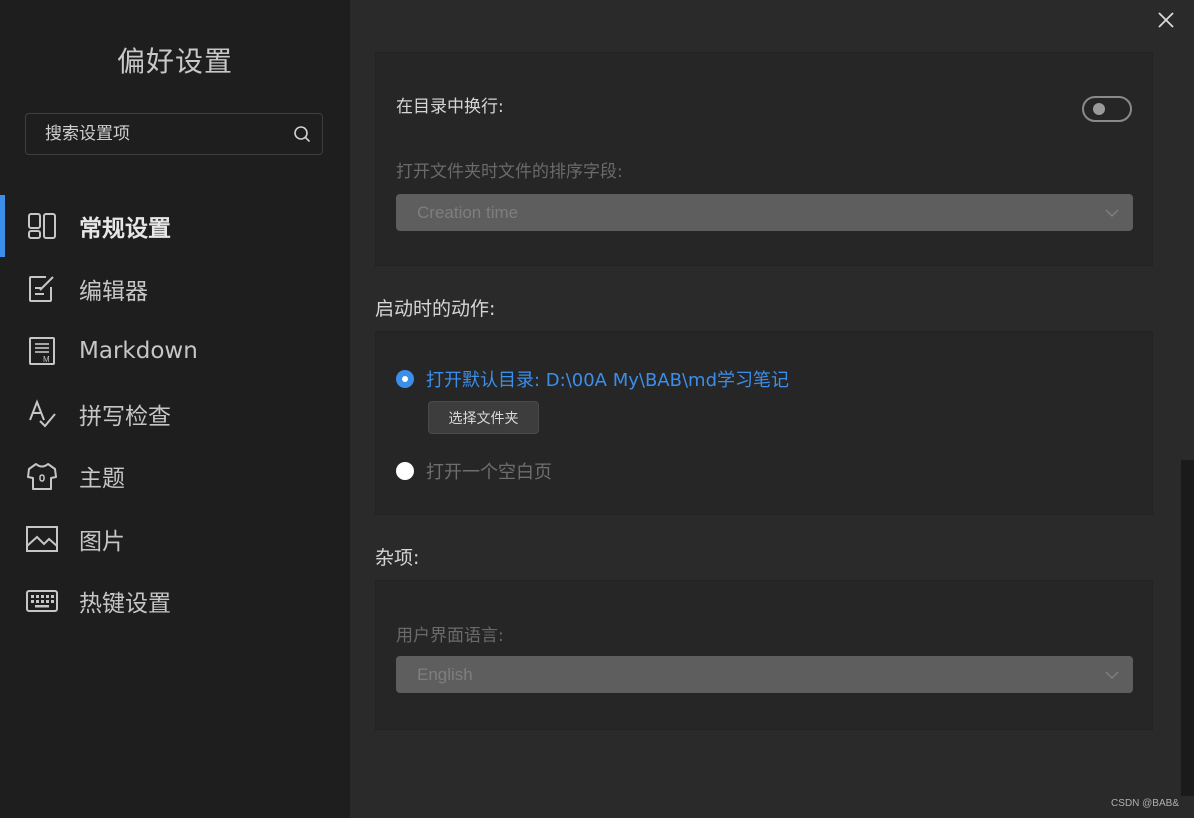 Image resolution: width=1194 pixels, height=818 pixels. What do you see at coordinates (102, 541) in the screenshot?
I see `sidebar-item-label: 图片` at bounding box center [102, 541].